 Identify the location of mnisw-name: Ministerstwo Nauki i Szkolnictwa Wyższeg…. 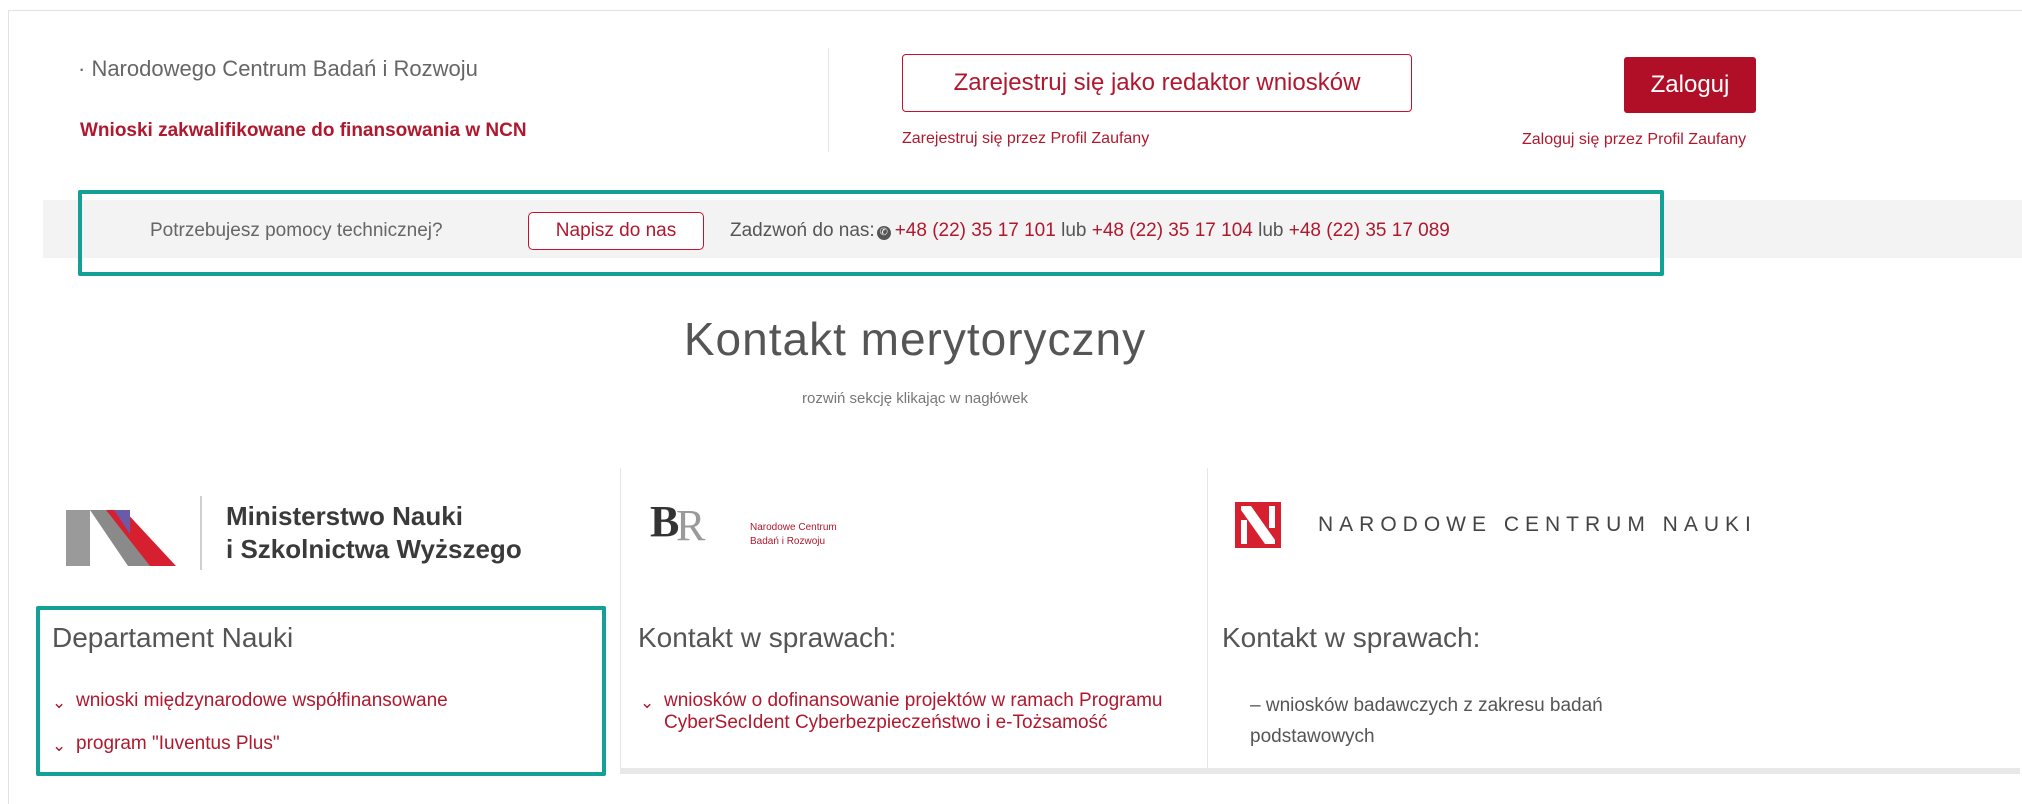
(374, 533).